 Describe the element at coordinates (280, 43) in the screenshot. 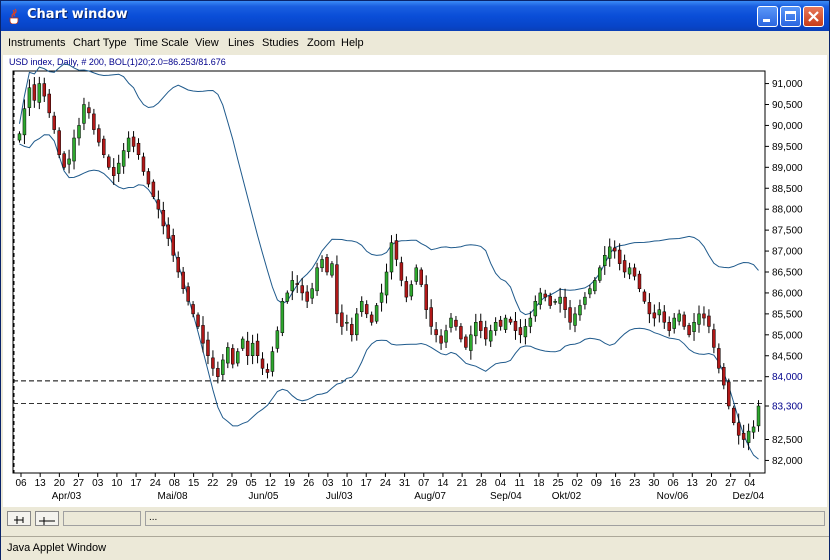

I see `menu-studies: Studies` at that location.